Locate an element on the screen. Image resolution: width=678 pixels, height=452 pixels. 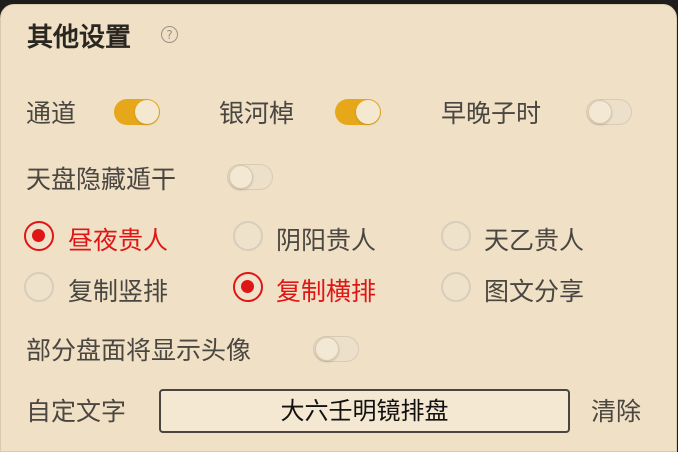
radio-tianyi-guiren is located at coordinates (456, 236).